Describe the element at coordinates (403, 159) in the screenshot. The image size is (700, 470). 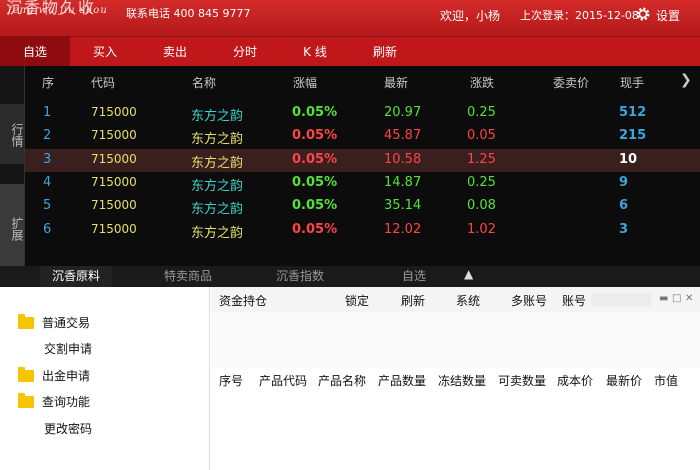
I see `row-latest-price: 10.58` at that location.